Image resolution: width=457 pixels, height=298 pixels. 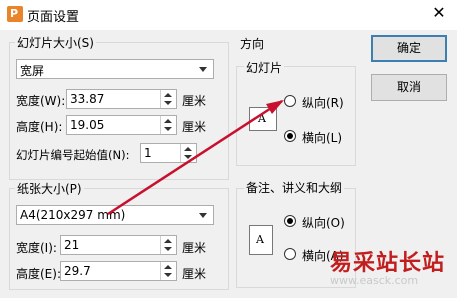 I want to click on notes-orientation-legend: 备注、讲义和大纲, so click(x=294, y=187).